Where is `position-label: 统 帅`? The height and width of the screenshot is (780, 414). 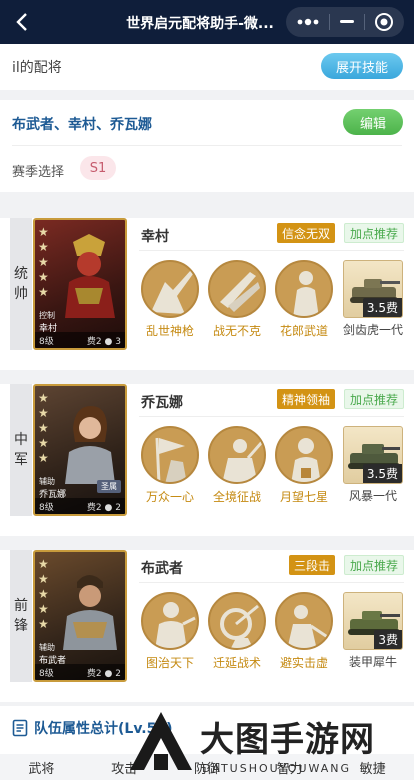 position-label: 统 帅 is located at coordinates (21, 284).